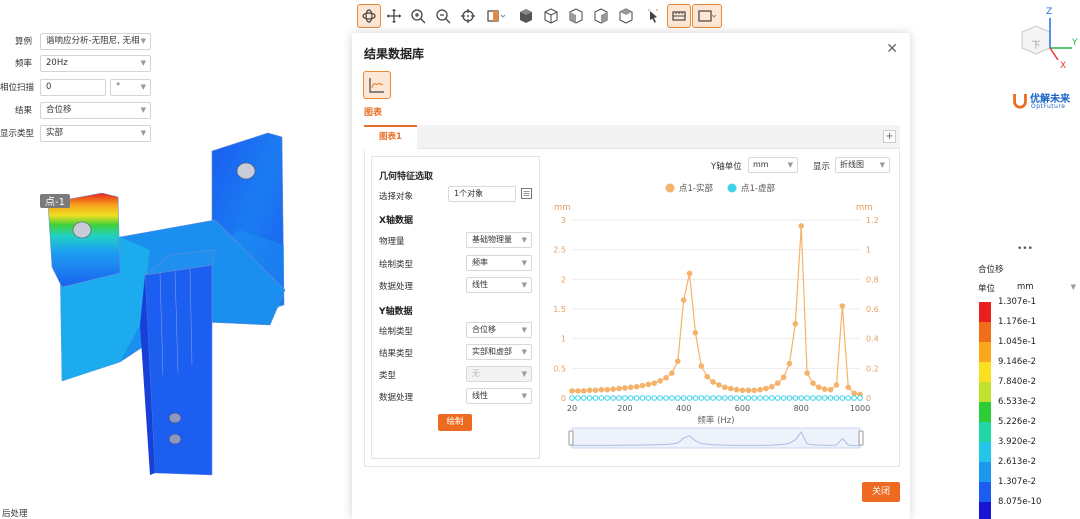 This screenshot has height=519, width=1080. I want to click on param-row-result: 结果 合位移 ▼, so click(80, 110).